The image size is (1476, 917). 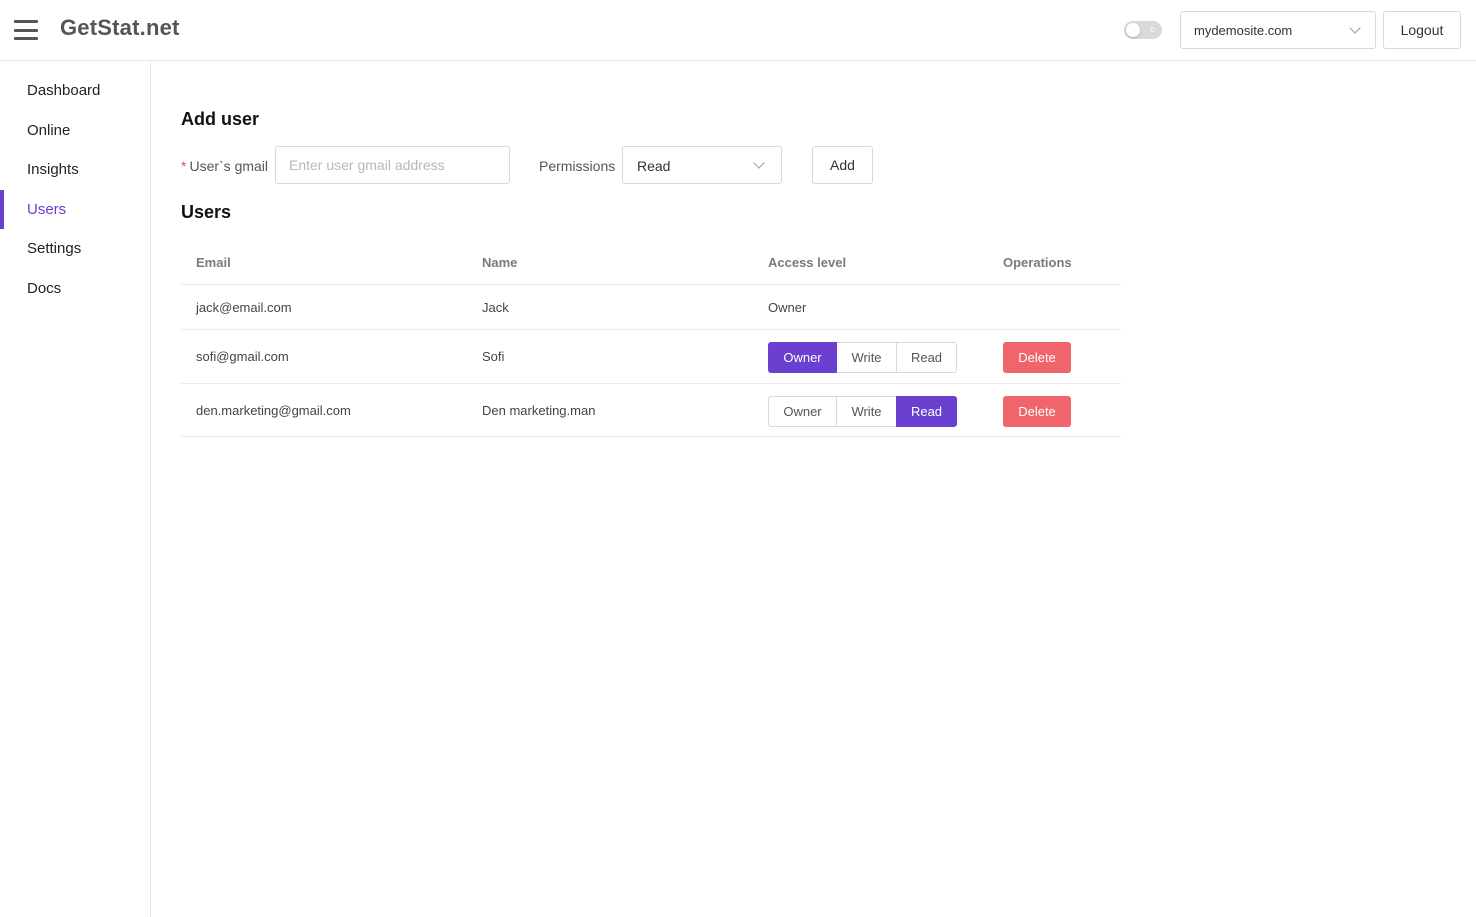 What do you see at coordinates (242, 356) in the screenshot?
I see `row-email: sofi@gmail.com` at bounding box center [242, 356].